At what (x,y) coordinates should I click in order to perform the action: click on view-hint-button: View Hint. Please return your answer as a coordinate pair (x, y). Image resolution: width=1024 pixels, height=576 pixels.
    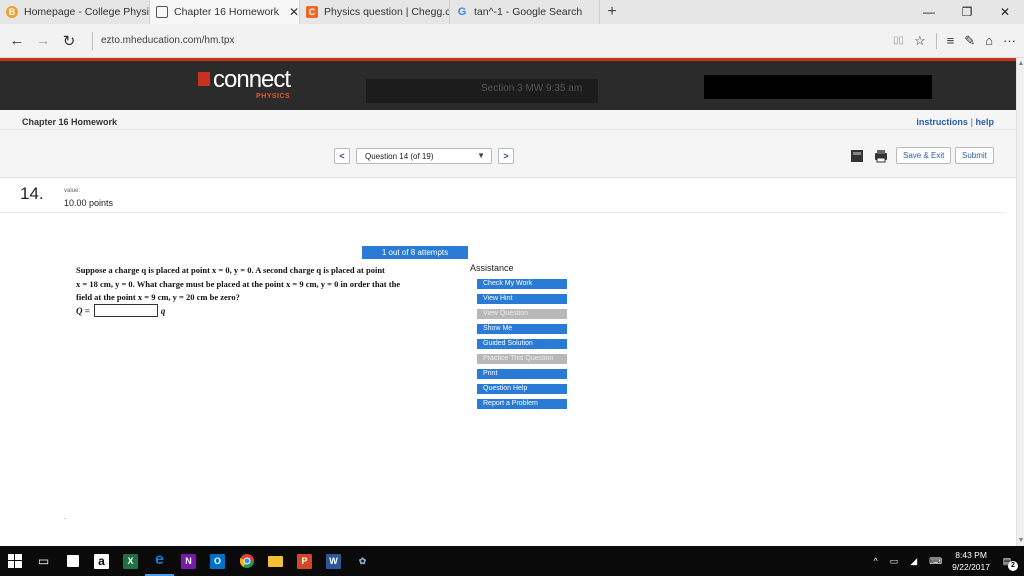
    Looking at the image, I should click on (522, 299).